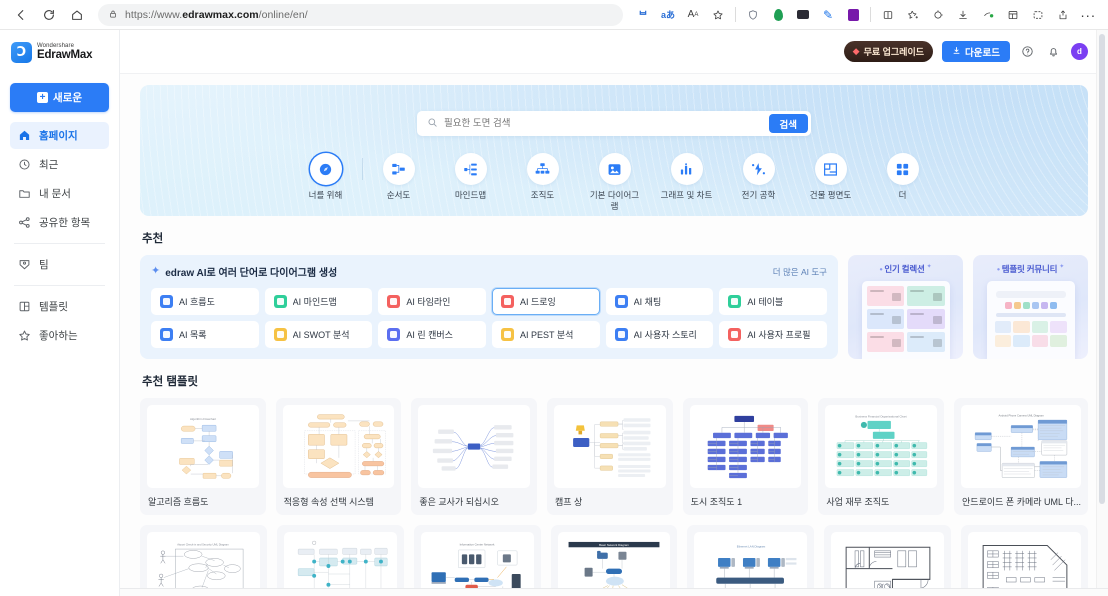 Image resolution: width=1108 pixels, height=596 pixels. What do you see at coordinates (603, 123) in the screenshot?
I see `search-input` at bounding box center [603, 123].